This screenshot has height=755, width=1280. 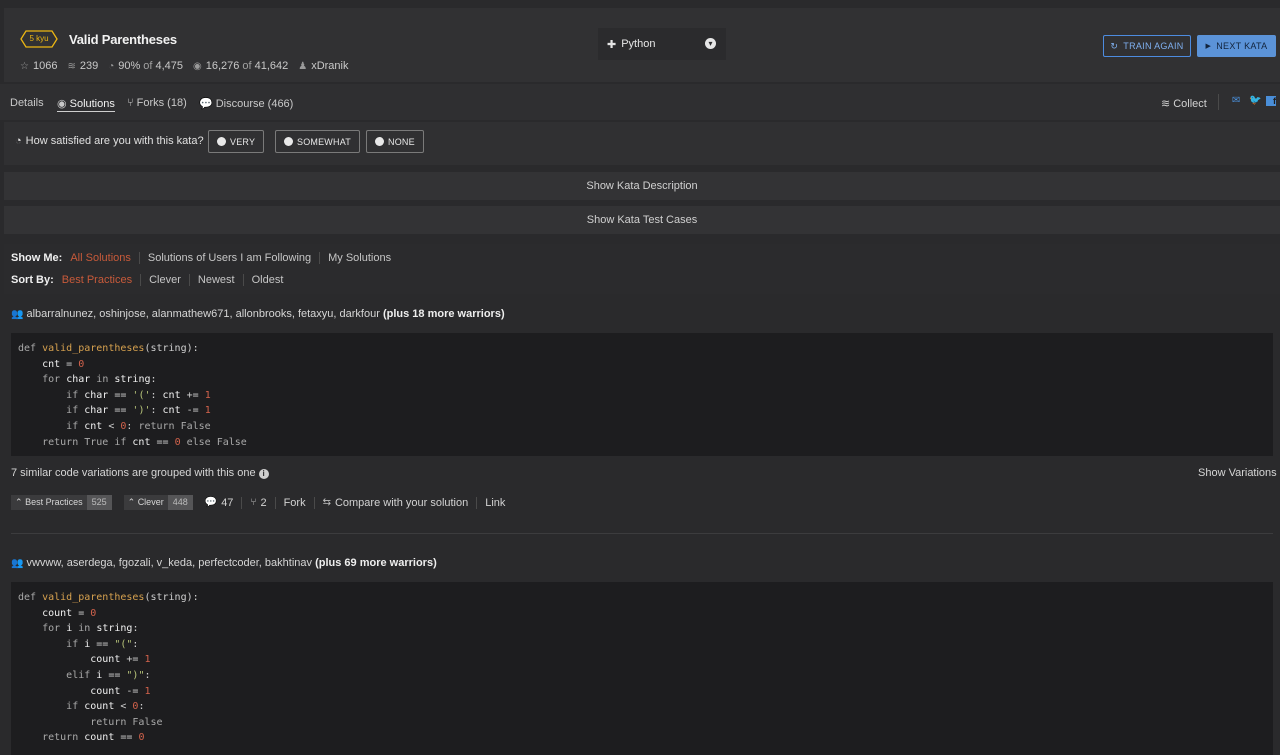 I want to click on show-test-cases-bar: Show Kata Test Cases, so click(x=642, y=220).